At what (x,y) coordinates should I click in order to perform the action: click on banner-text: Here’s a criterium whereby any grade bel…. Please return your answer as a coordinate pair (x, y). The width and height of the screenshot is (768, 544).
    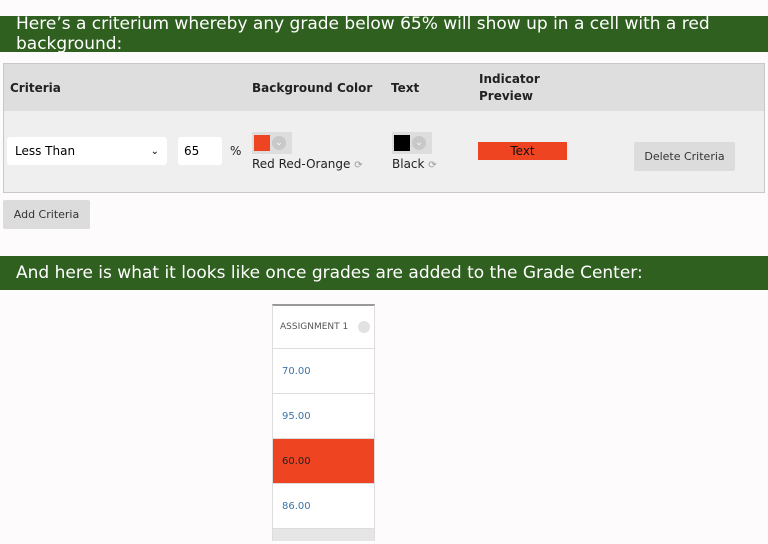
    Looking at the image, I should click on (363, 34).